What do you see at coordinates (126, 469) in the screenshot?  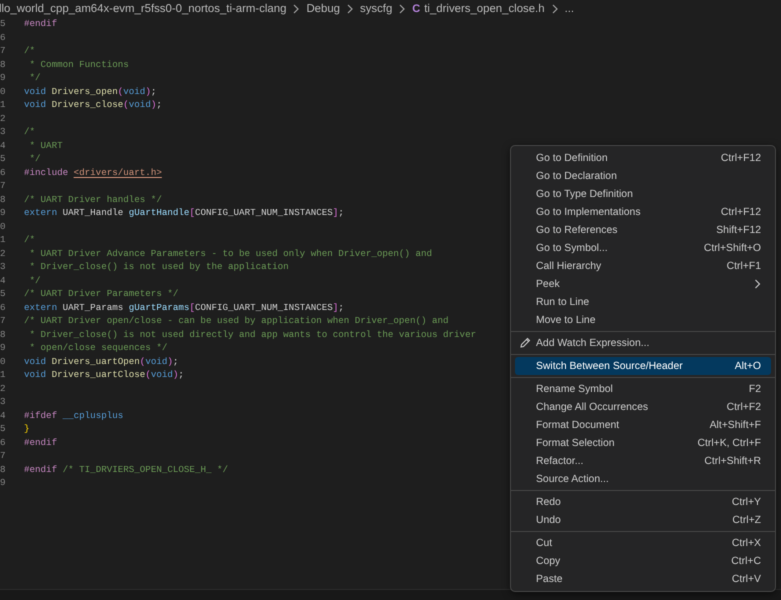 I see `code-line: #endif /* TI_DRVIERS_OPEN_CLOSE_H_ */` at bounding box center [126, 469].